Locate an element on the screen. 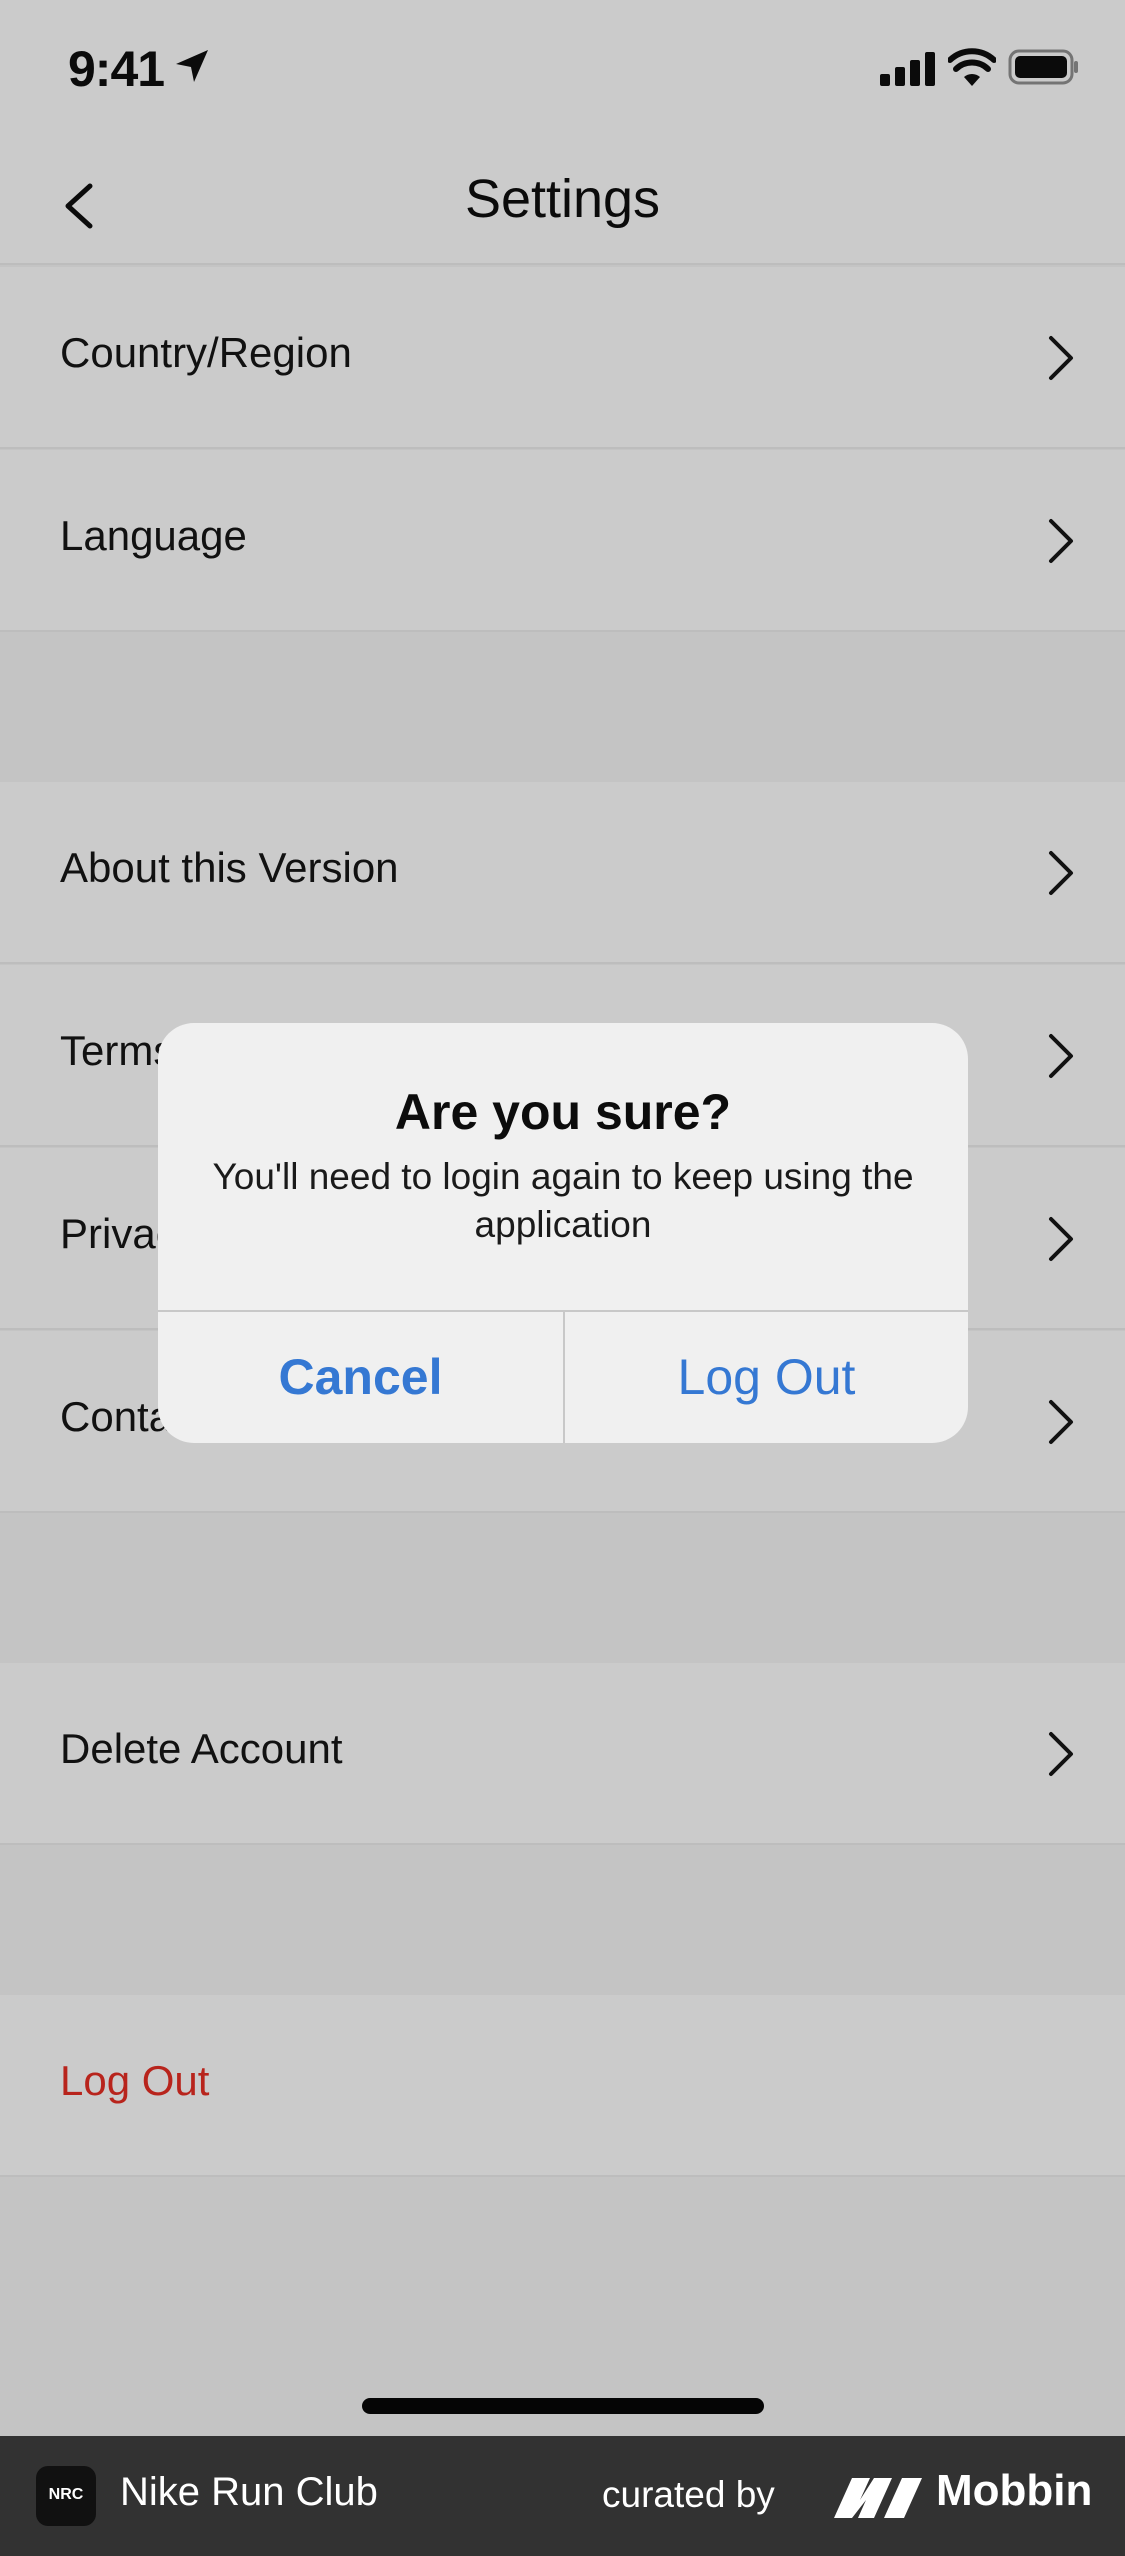 This screenshot has width=1125, height=2556. status-time: 9:41 is located at coordinates (116, 69).